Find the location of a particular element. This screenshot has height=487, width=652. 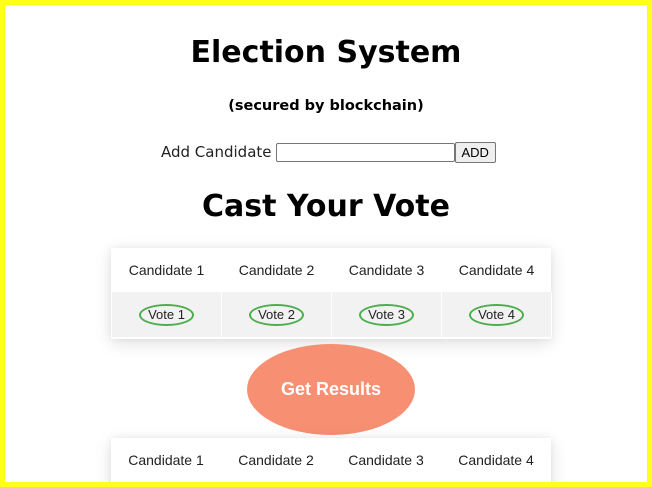

vote-1-button: Vote 1 is located at coordinates (166, 314).